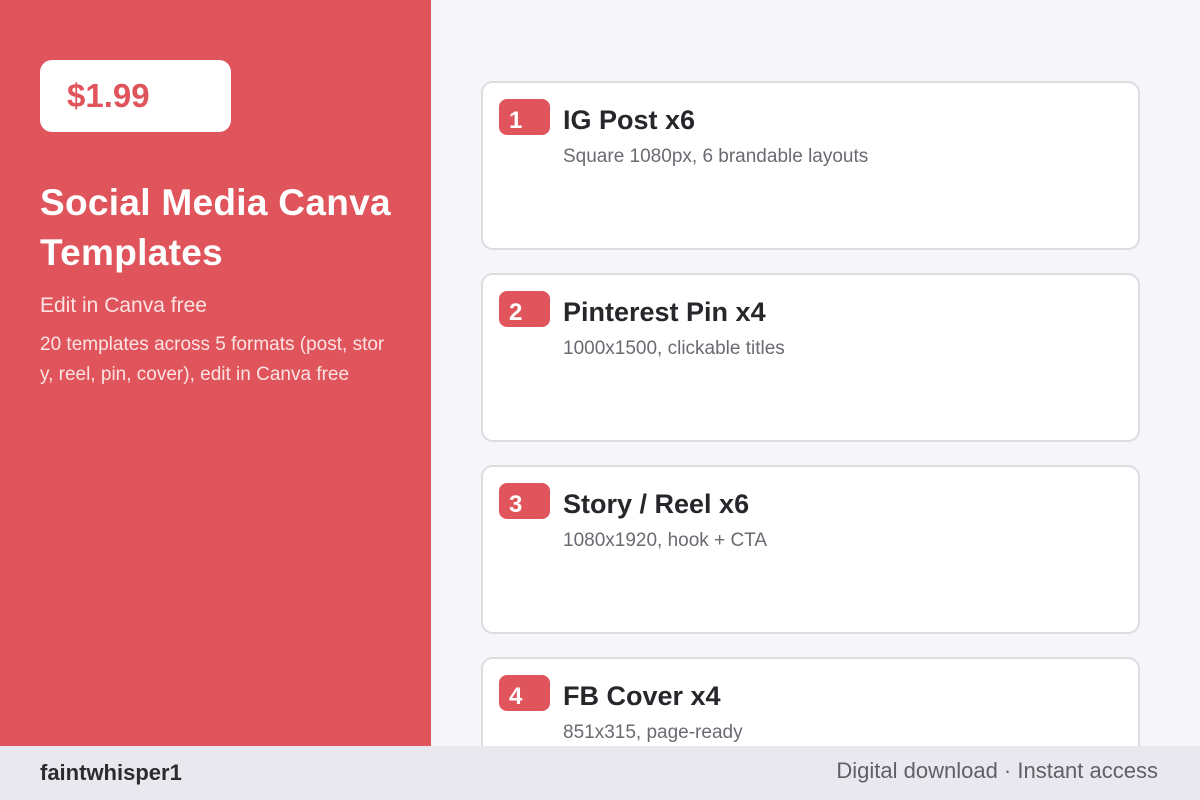  Describe the element at coordinates (524, 117) in the screenshot. I see `item-number-badge: 1` at that location.